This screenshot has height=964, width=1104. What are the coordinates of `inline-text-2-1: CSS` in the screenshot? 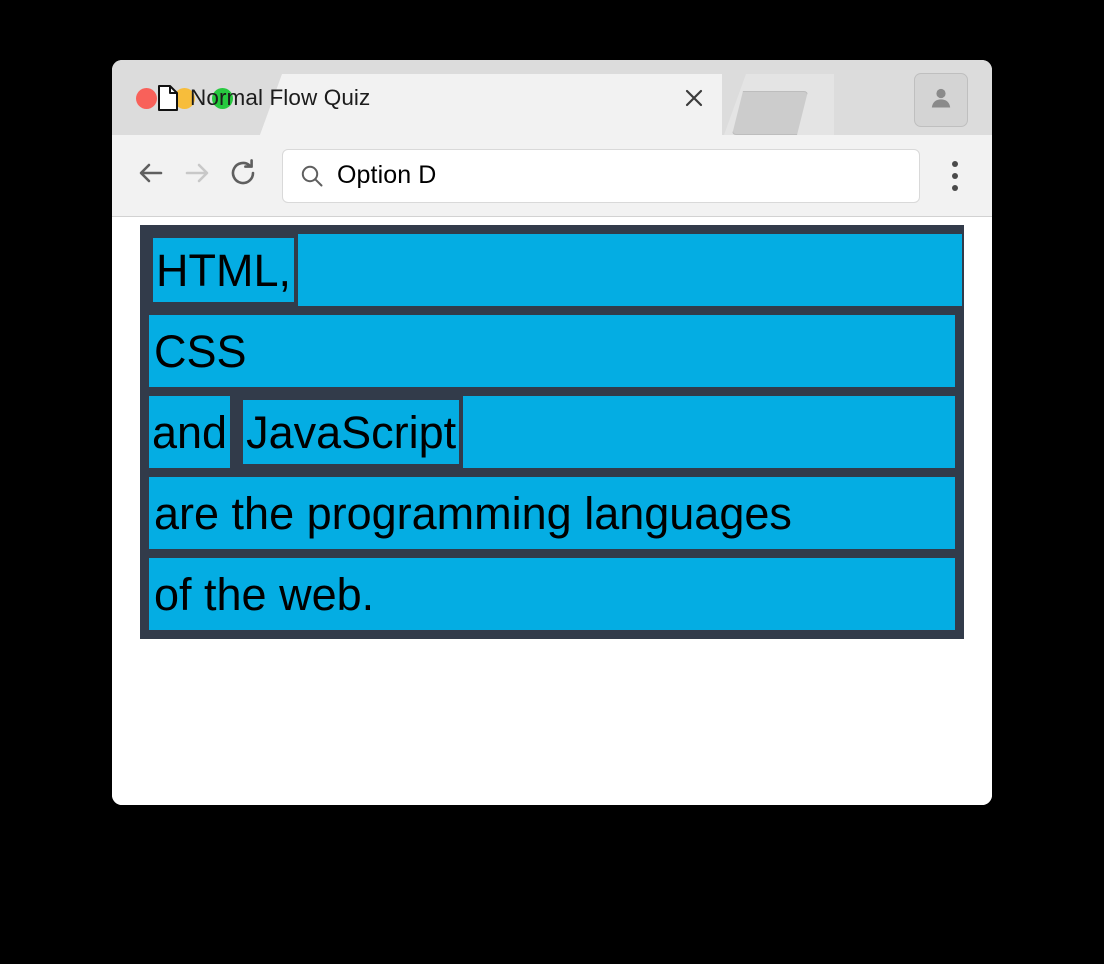 It's located at (552, 351).